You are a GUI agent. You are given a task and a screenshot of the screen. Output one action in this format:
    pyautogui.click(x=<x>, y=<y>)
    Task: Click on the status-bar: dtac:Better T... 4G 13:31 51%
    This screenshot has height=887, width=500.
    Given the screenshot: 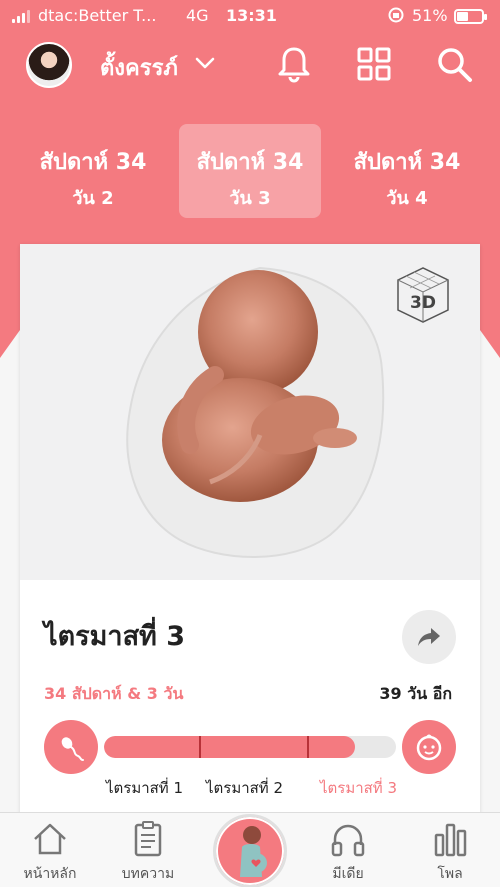 What is the action you would take?
    pyautogui.click(x=250, y=17)
    